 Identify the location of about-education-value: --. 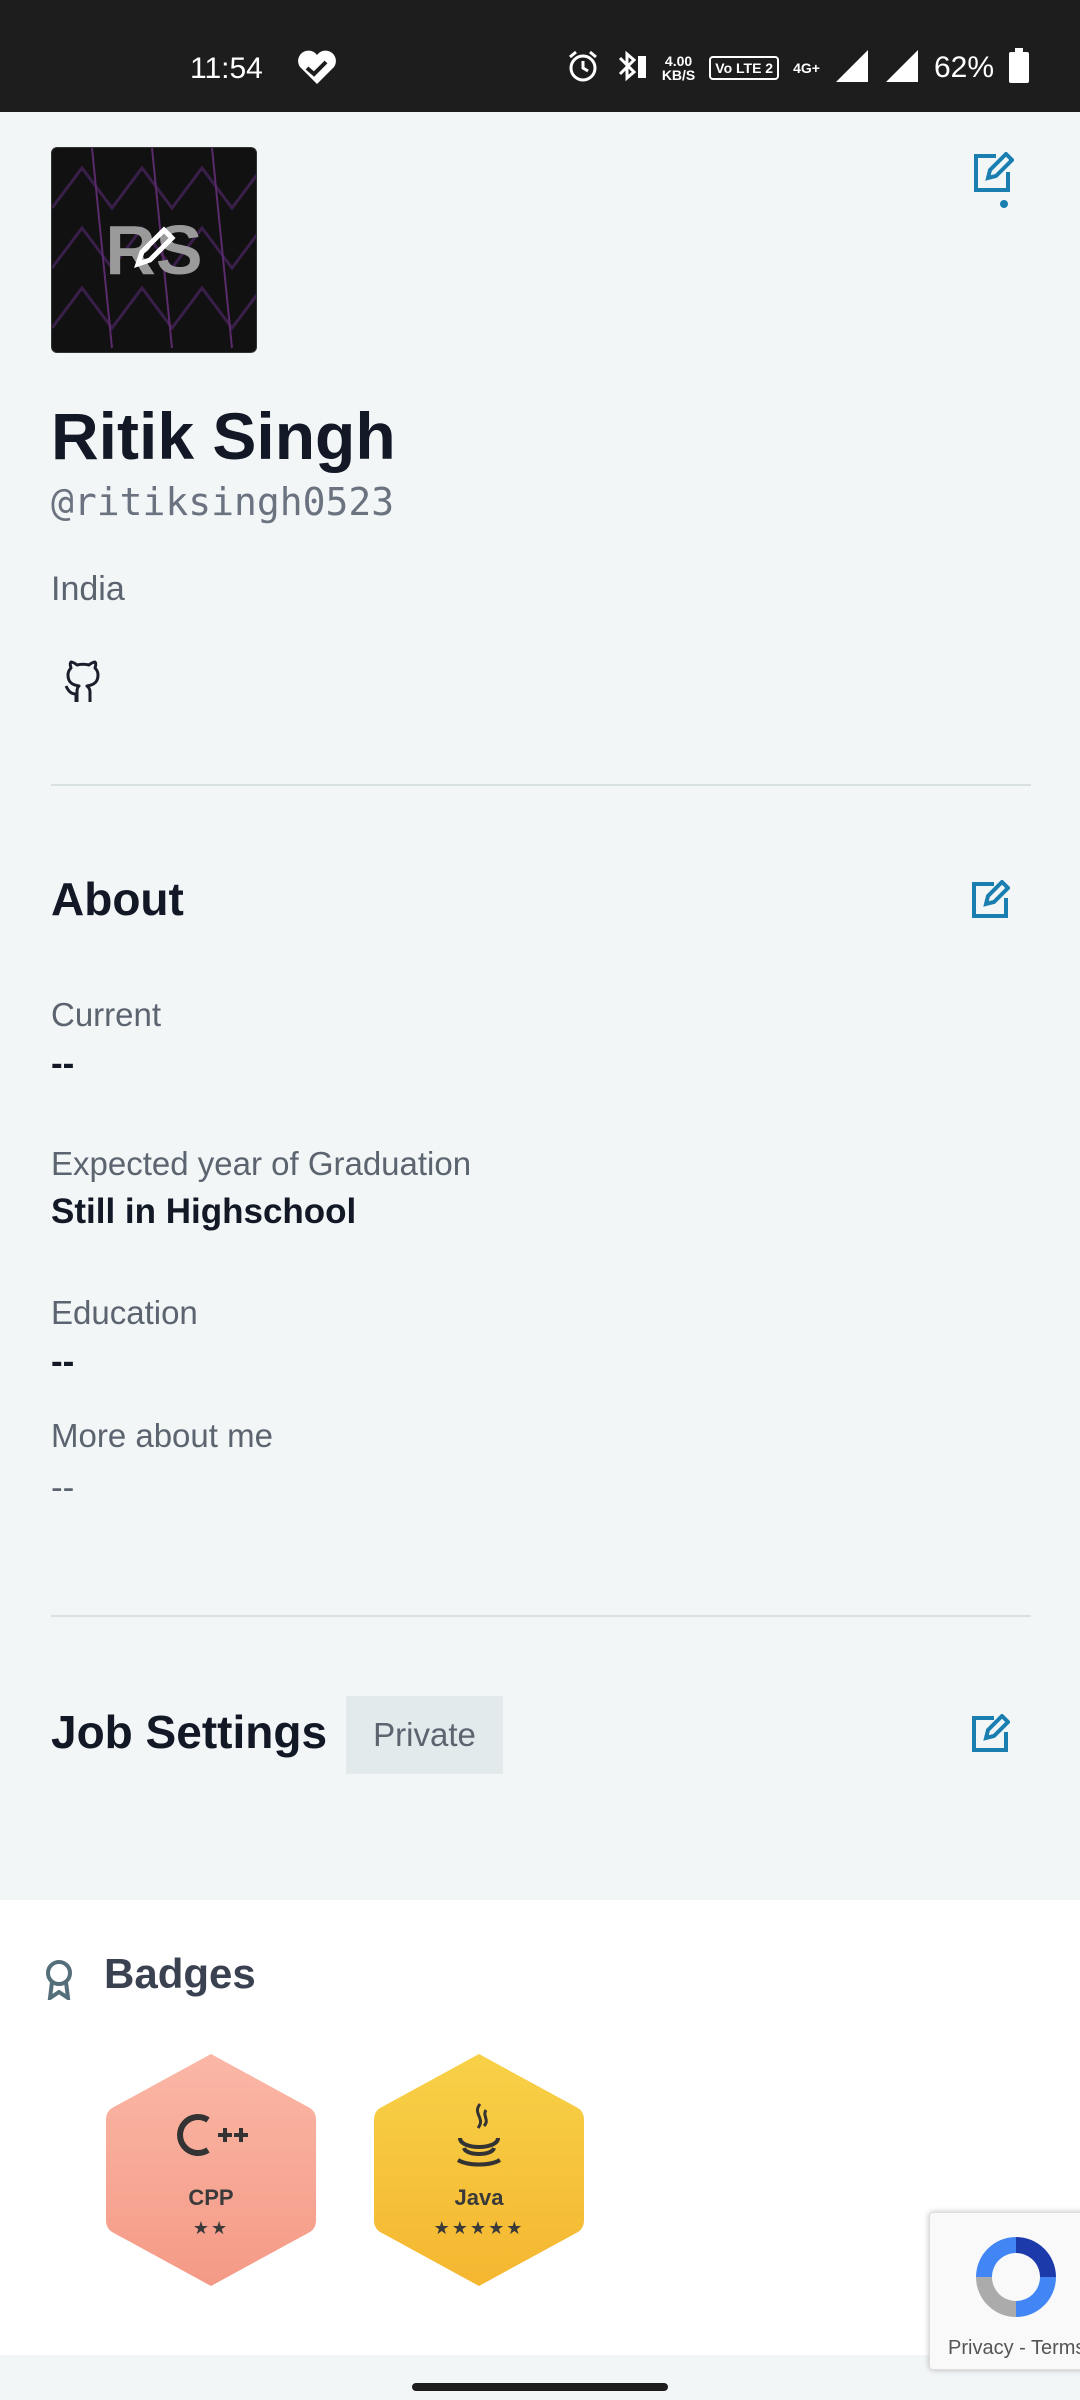
(63, 1361).